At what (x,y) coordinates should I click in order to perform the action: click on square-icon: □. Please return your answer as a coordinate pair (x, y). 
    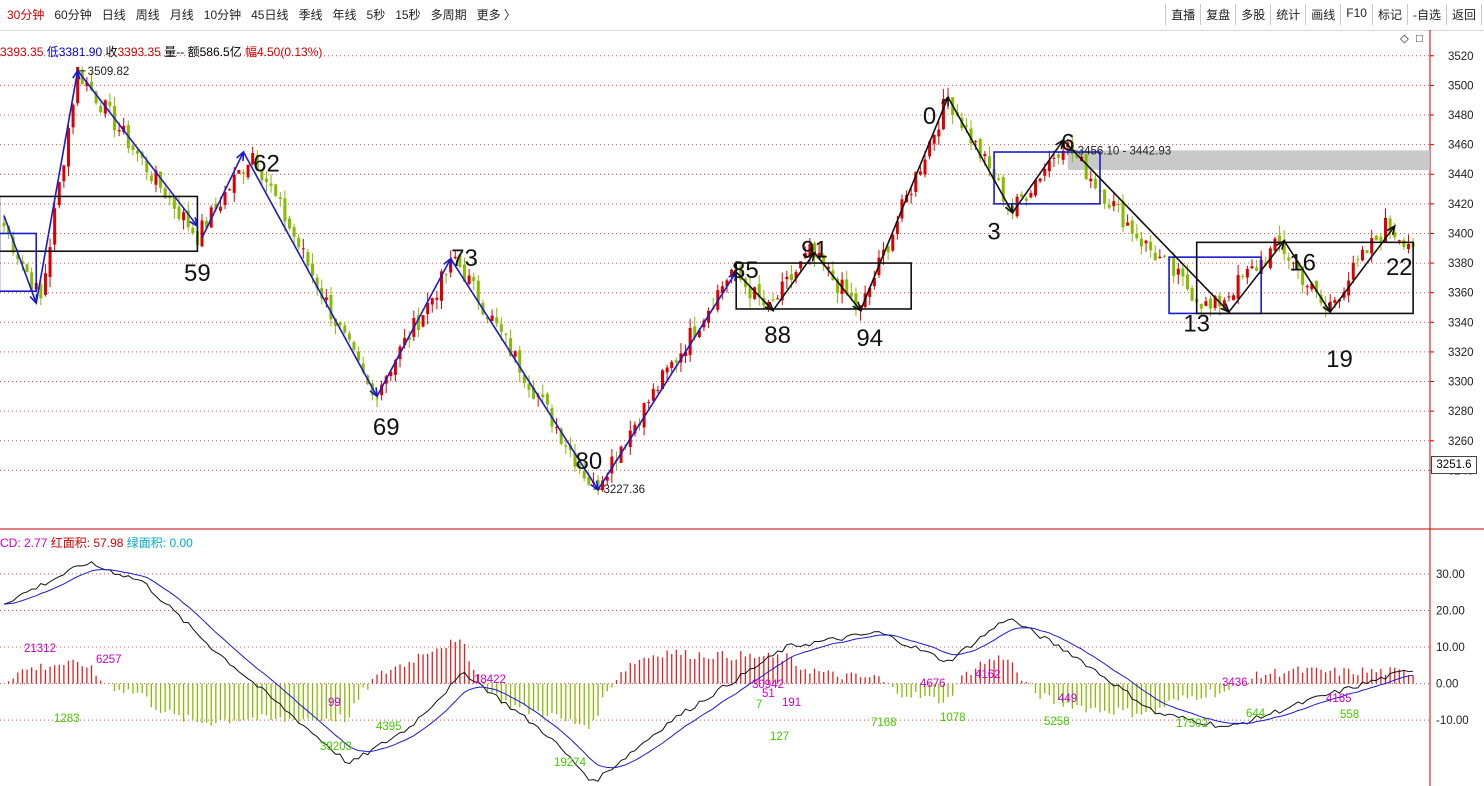
    Looking at the image, I should click on (1419, 39).